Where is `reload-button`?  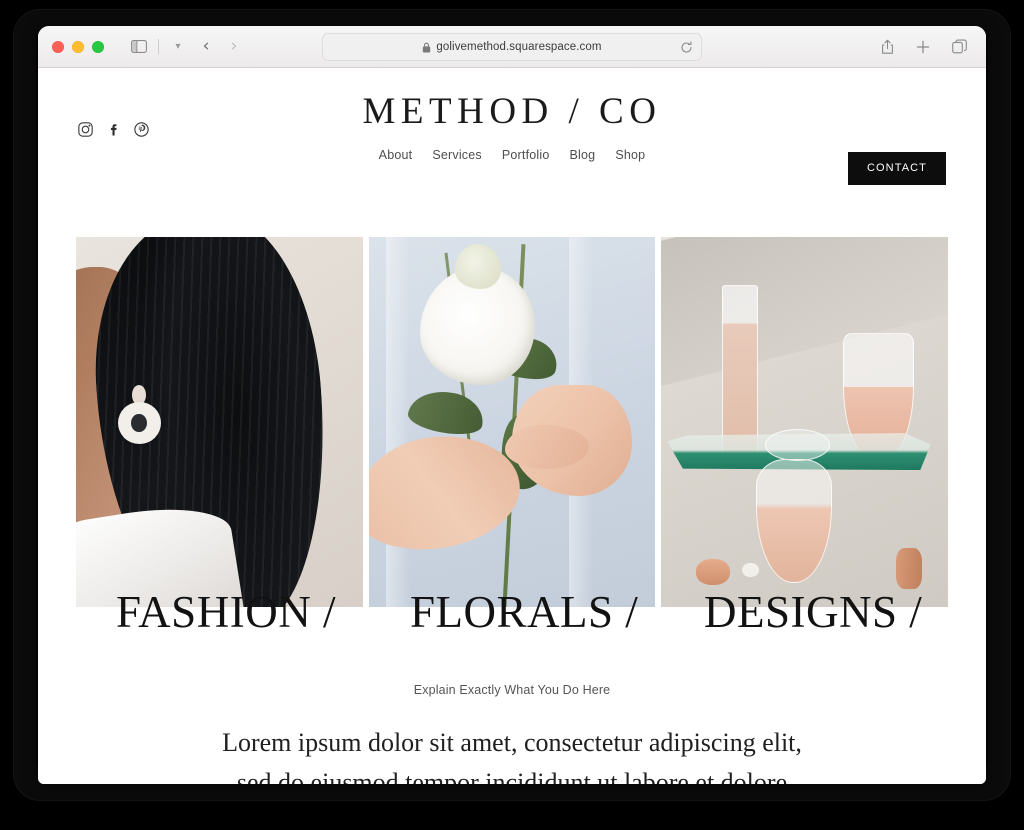 reload-button is located at coordinates (686, 47).